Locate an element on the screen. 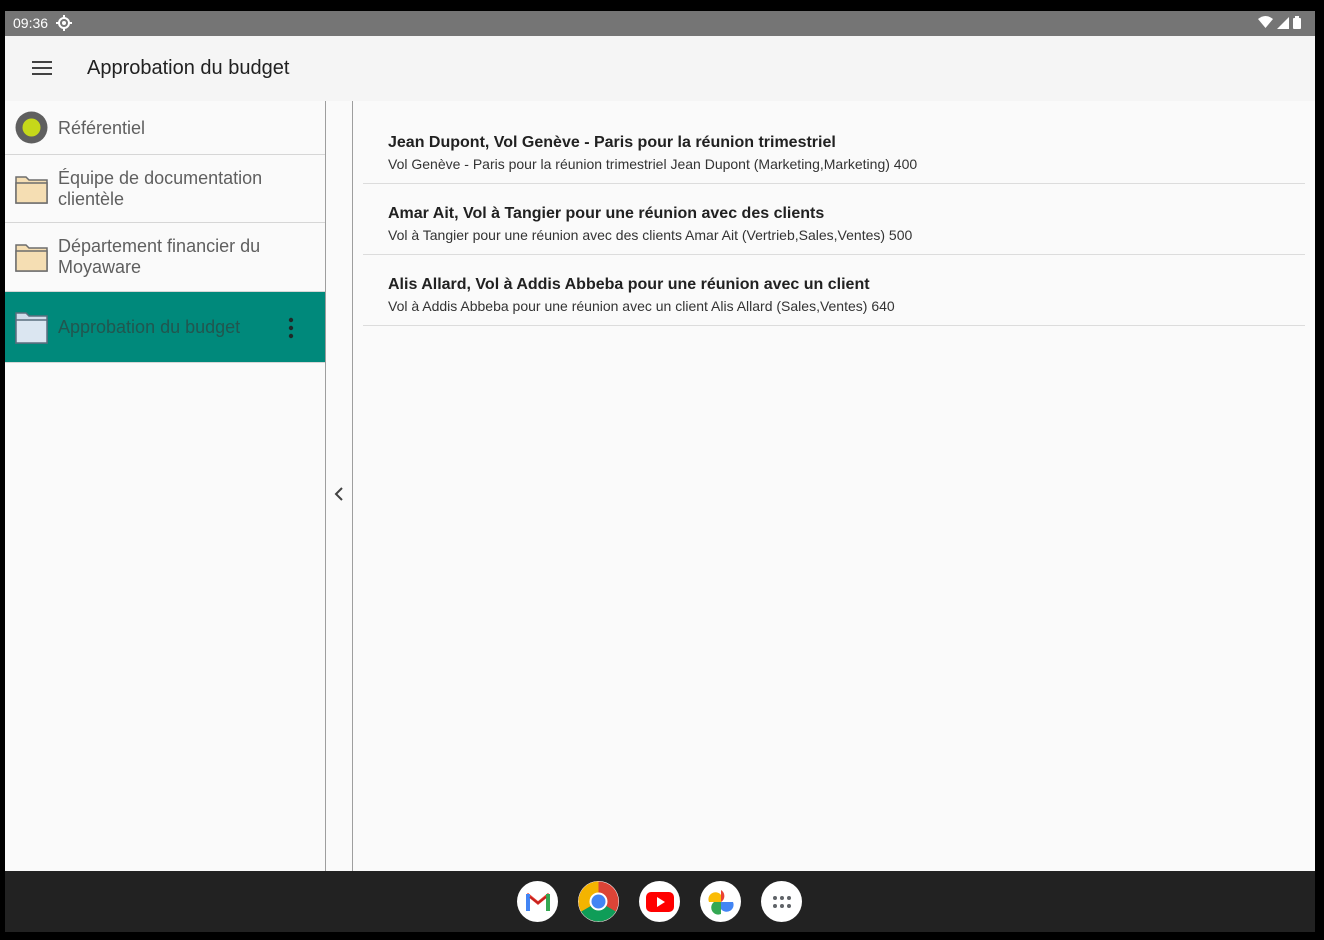  more-options-icon is located at coordinates (291, 328).